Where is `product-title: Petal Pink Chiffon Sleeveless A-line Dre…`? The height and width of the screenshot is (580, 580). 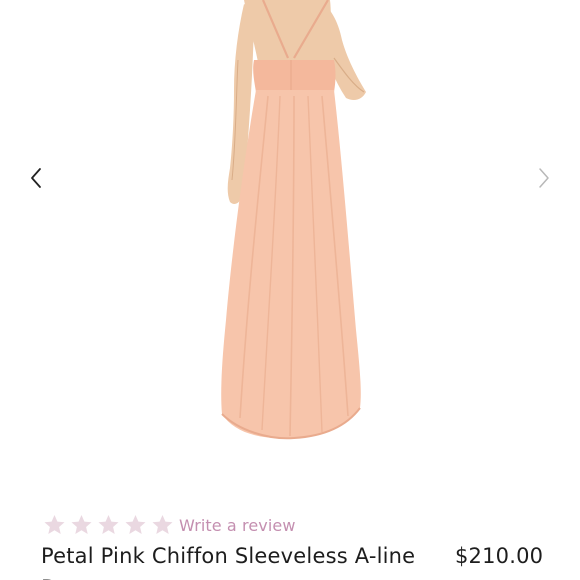
product-title: Petal Pink Chiffon Sleeveless A-line Dre… is located at coordinates (228, 562).